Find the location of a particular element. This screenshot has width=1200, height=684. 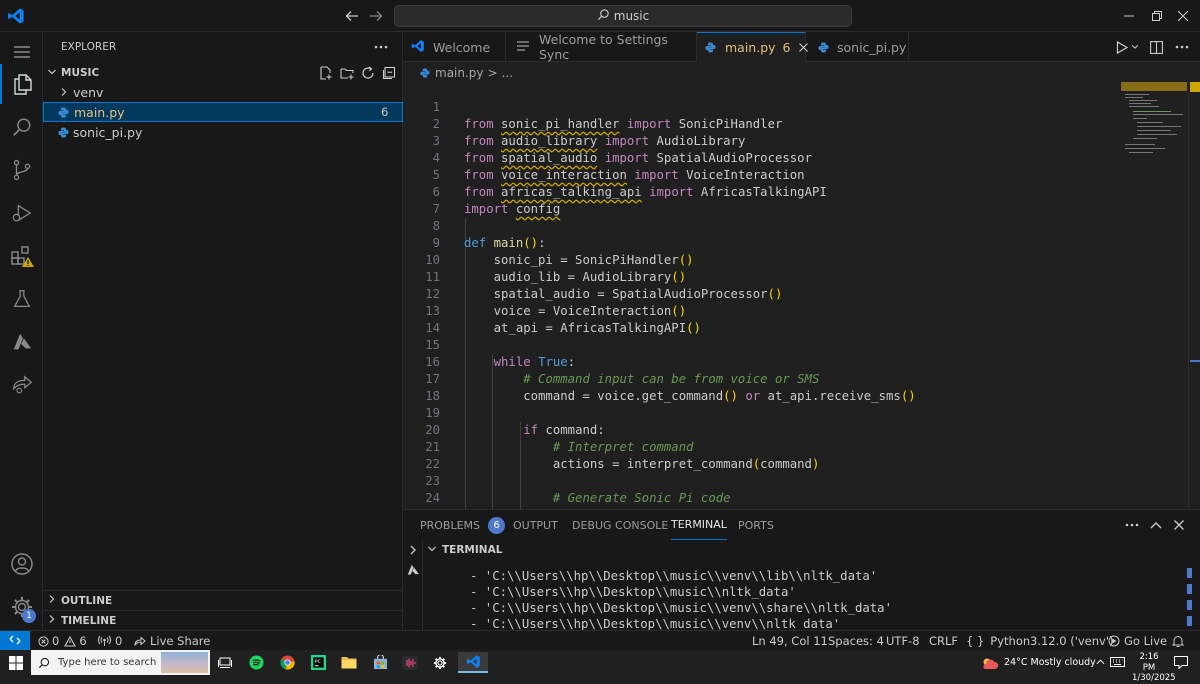

store-icon is located at coordinates (380, 662).